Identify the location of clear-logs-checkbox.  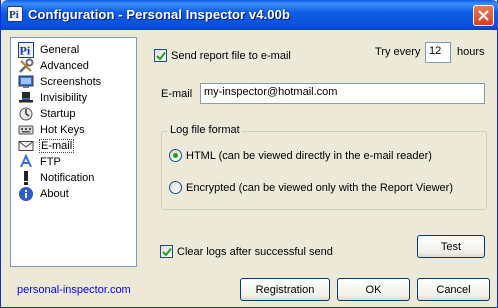
(166, 251).